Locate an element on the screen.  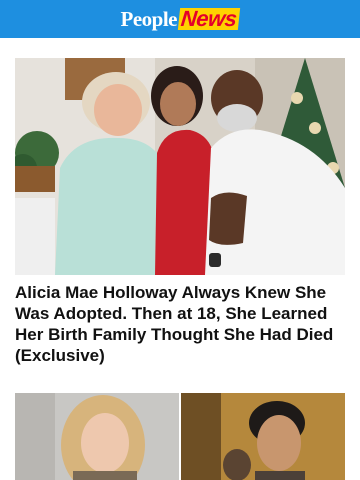
people-news-logo: People News is located at coordinates (180, 19).